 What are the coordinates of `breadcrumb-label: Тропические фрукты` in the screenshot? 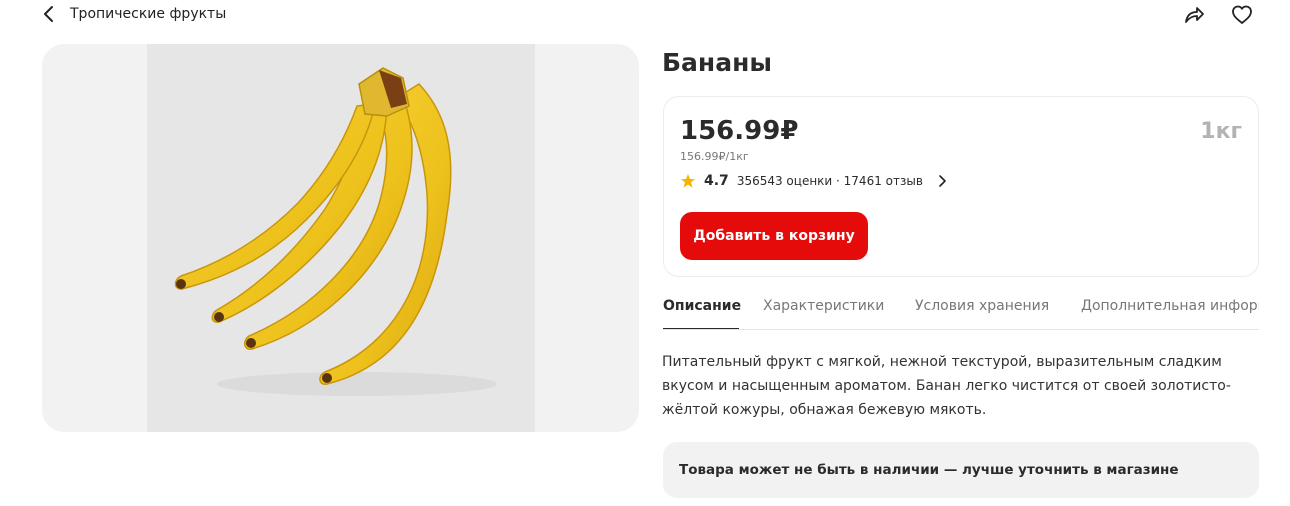 It's located at (148, 14).